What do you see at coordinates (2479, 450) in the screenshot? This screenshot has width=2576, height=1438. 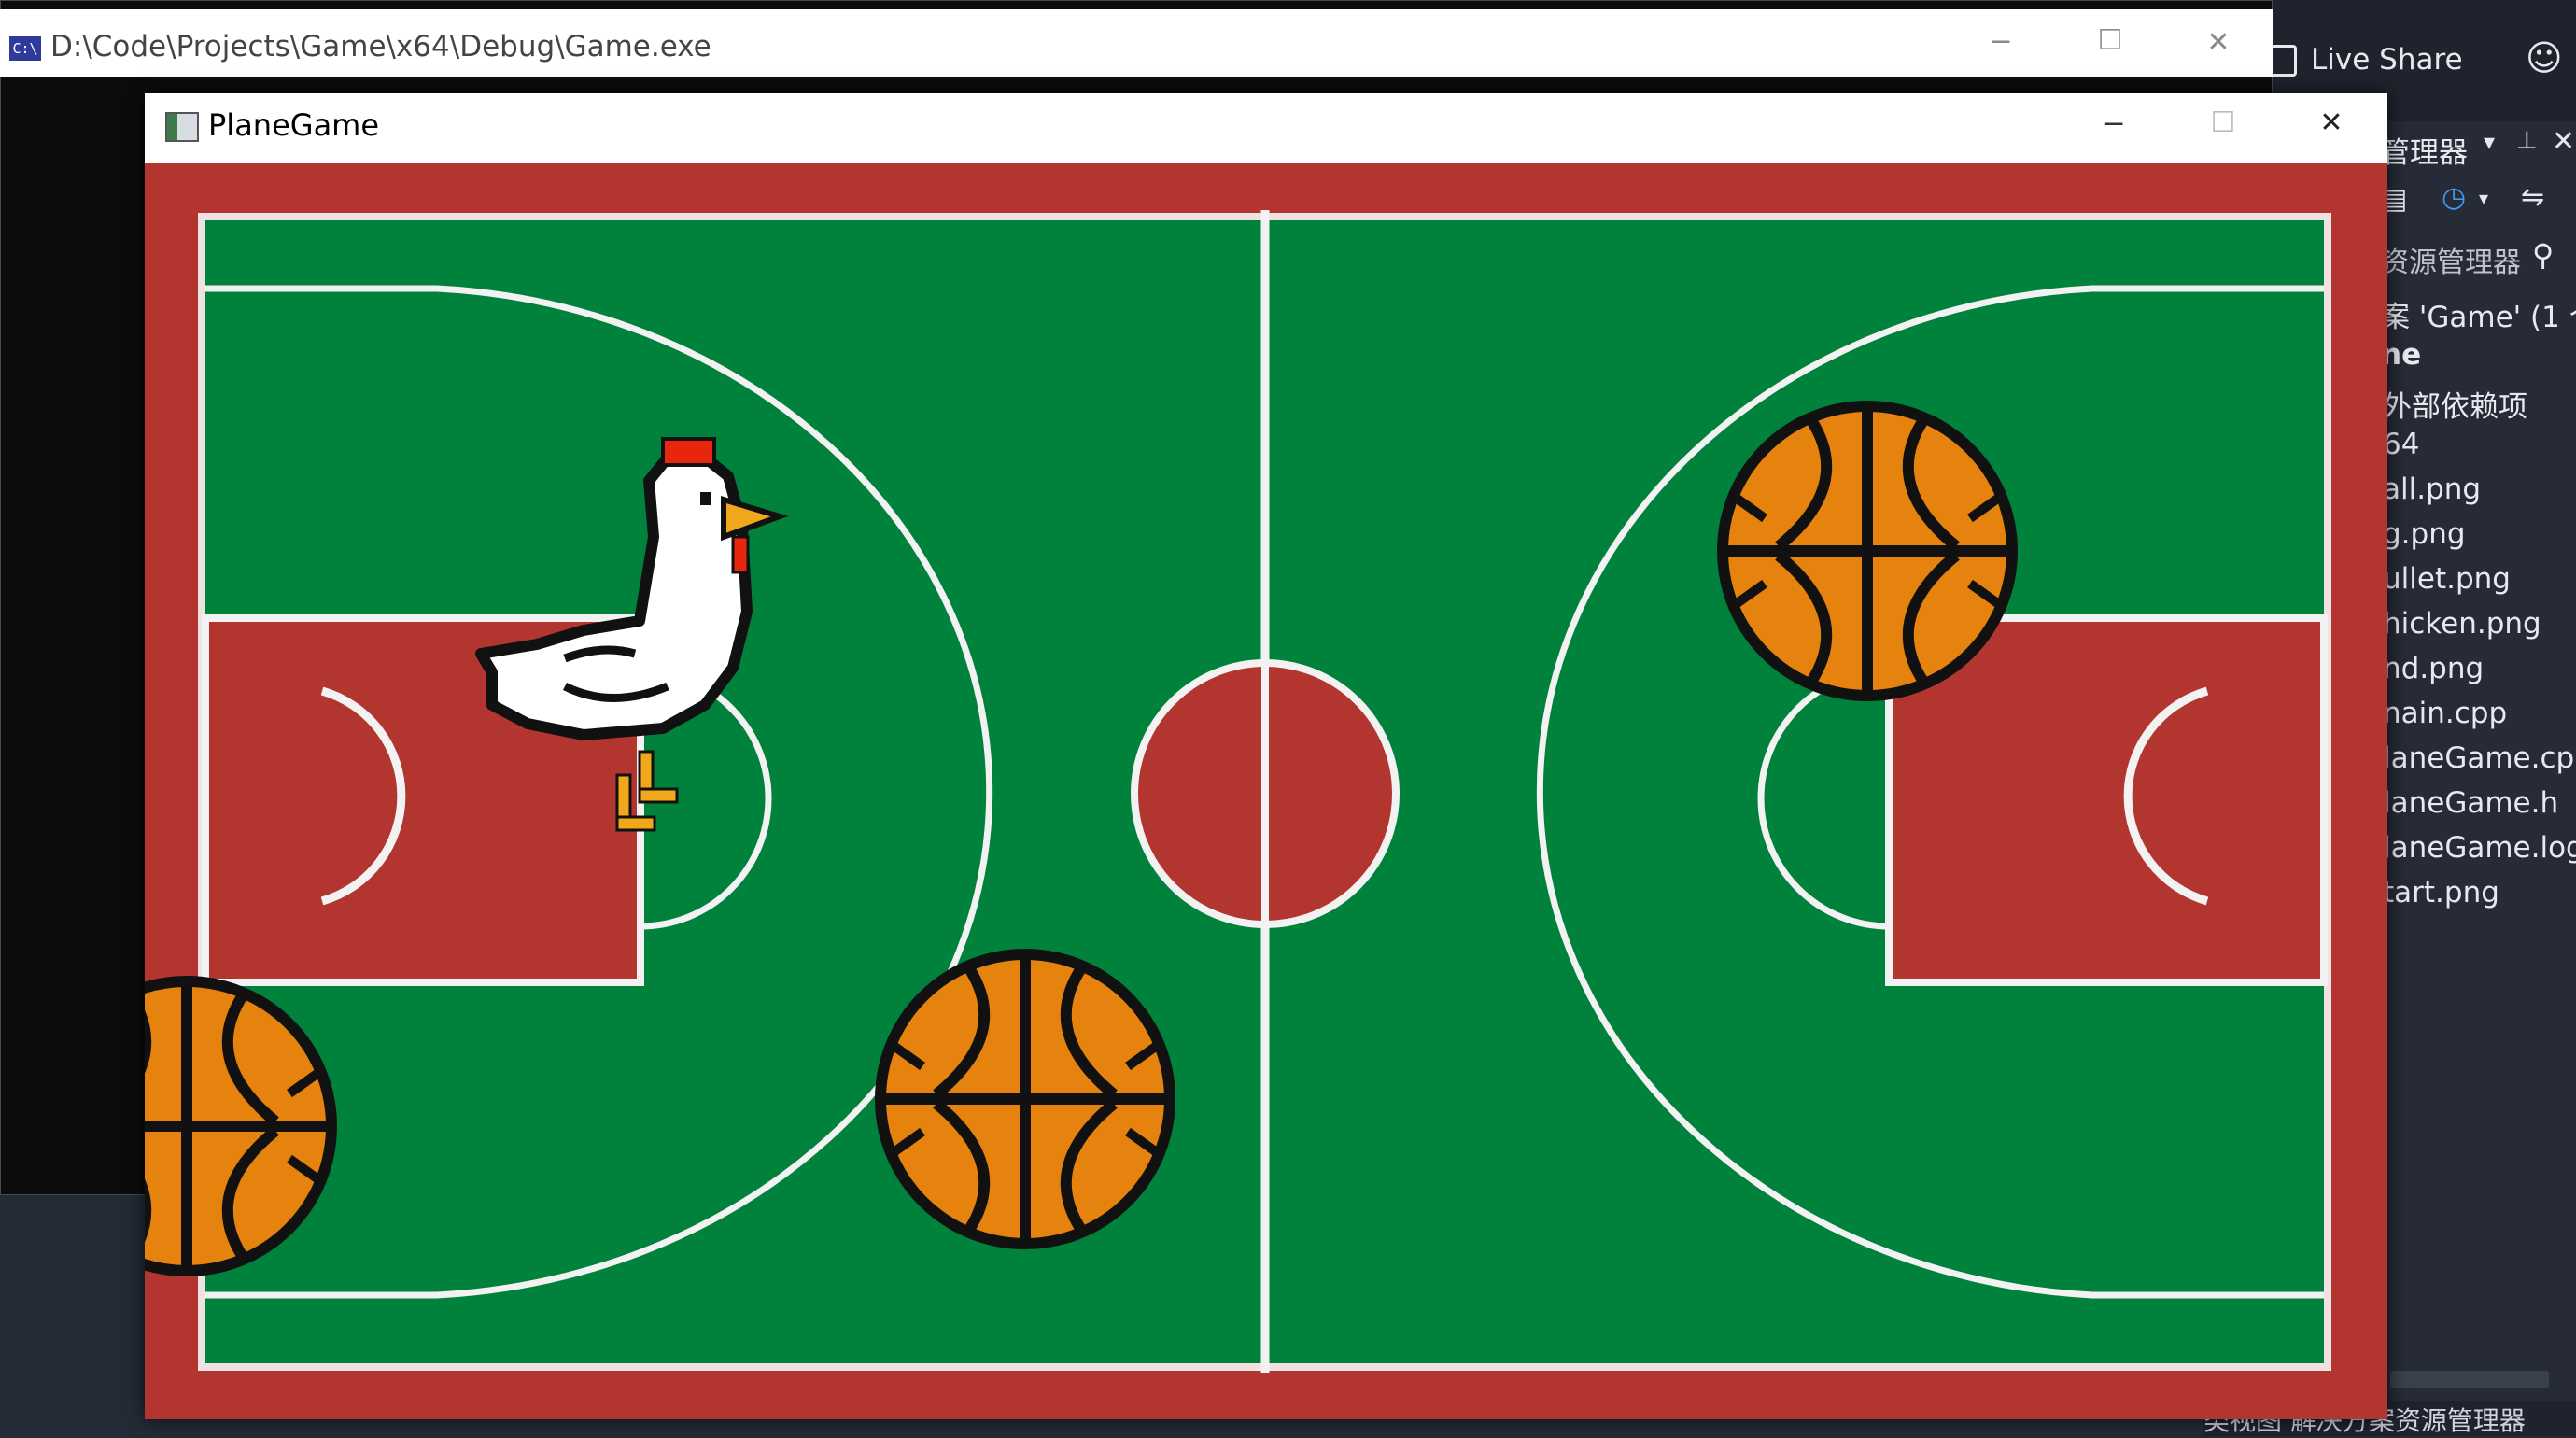 I see `tree-item: 64` at bounding box center [2479, 450].